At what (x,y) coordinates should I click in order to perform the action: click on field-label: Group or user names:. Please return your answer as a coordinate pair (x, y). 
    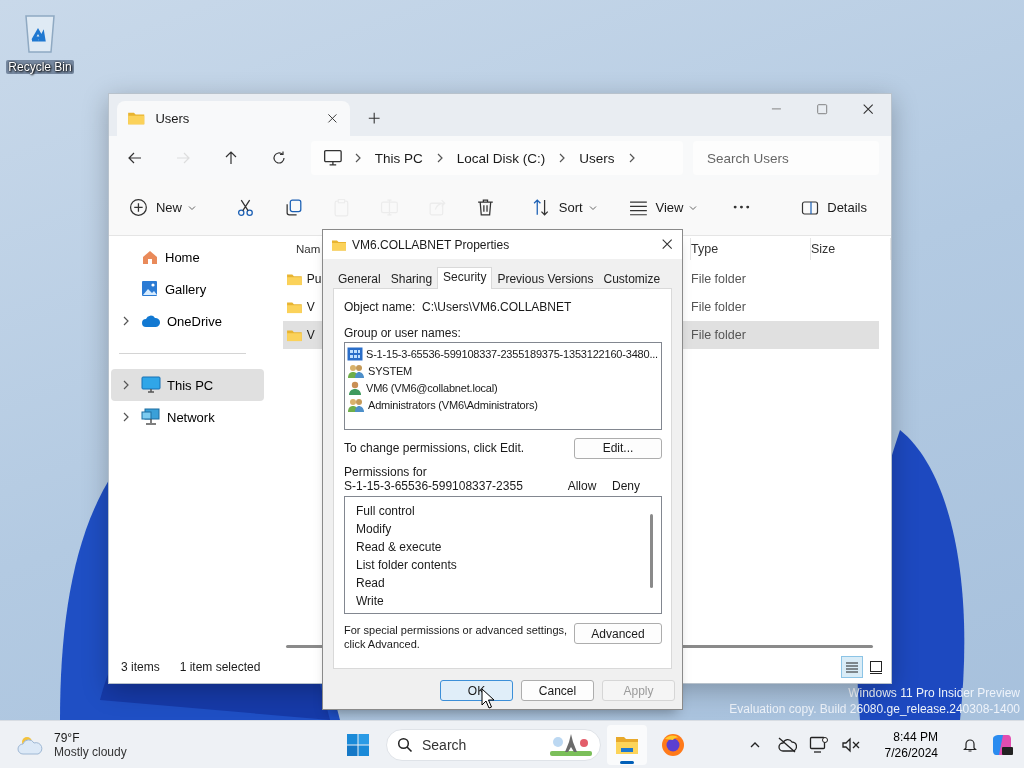
    Looking at the image, I should click on (403, 333).